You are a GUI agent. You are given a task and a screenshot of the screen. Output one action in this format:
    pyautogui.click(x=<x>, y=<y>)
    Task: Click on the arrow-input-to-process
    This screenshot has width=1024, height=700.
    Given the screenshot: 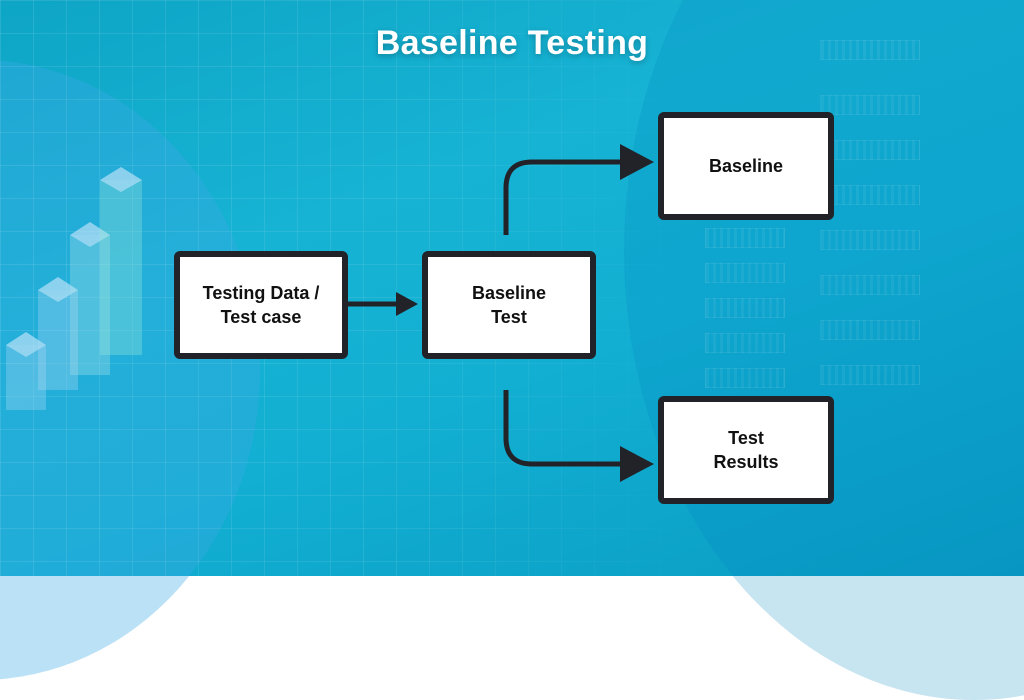 What is the action you would take?
    pyautogui.click(x=382, y=304)
    